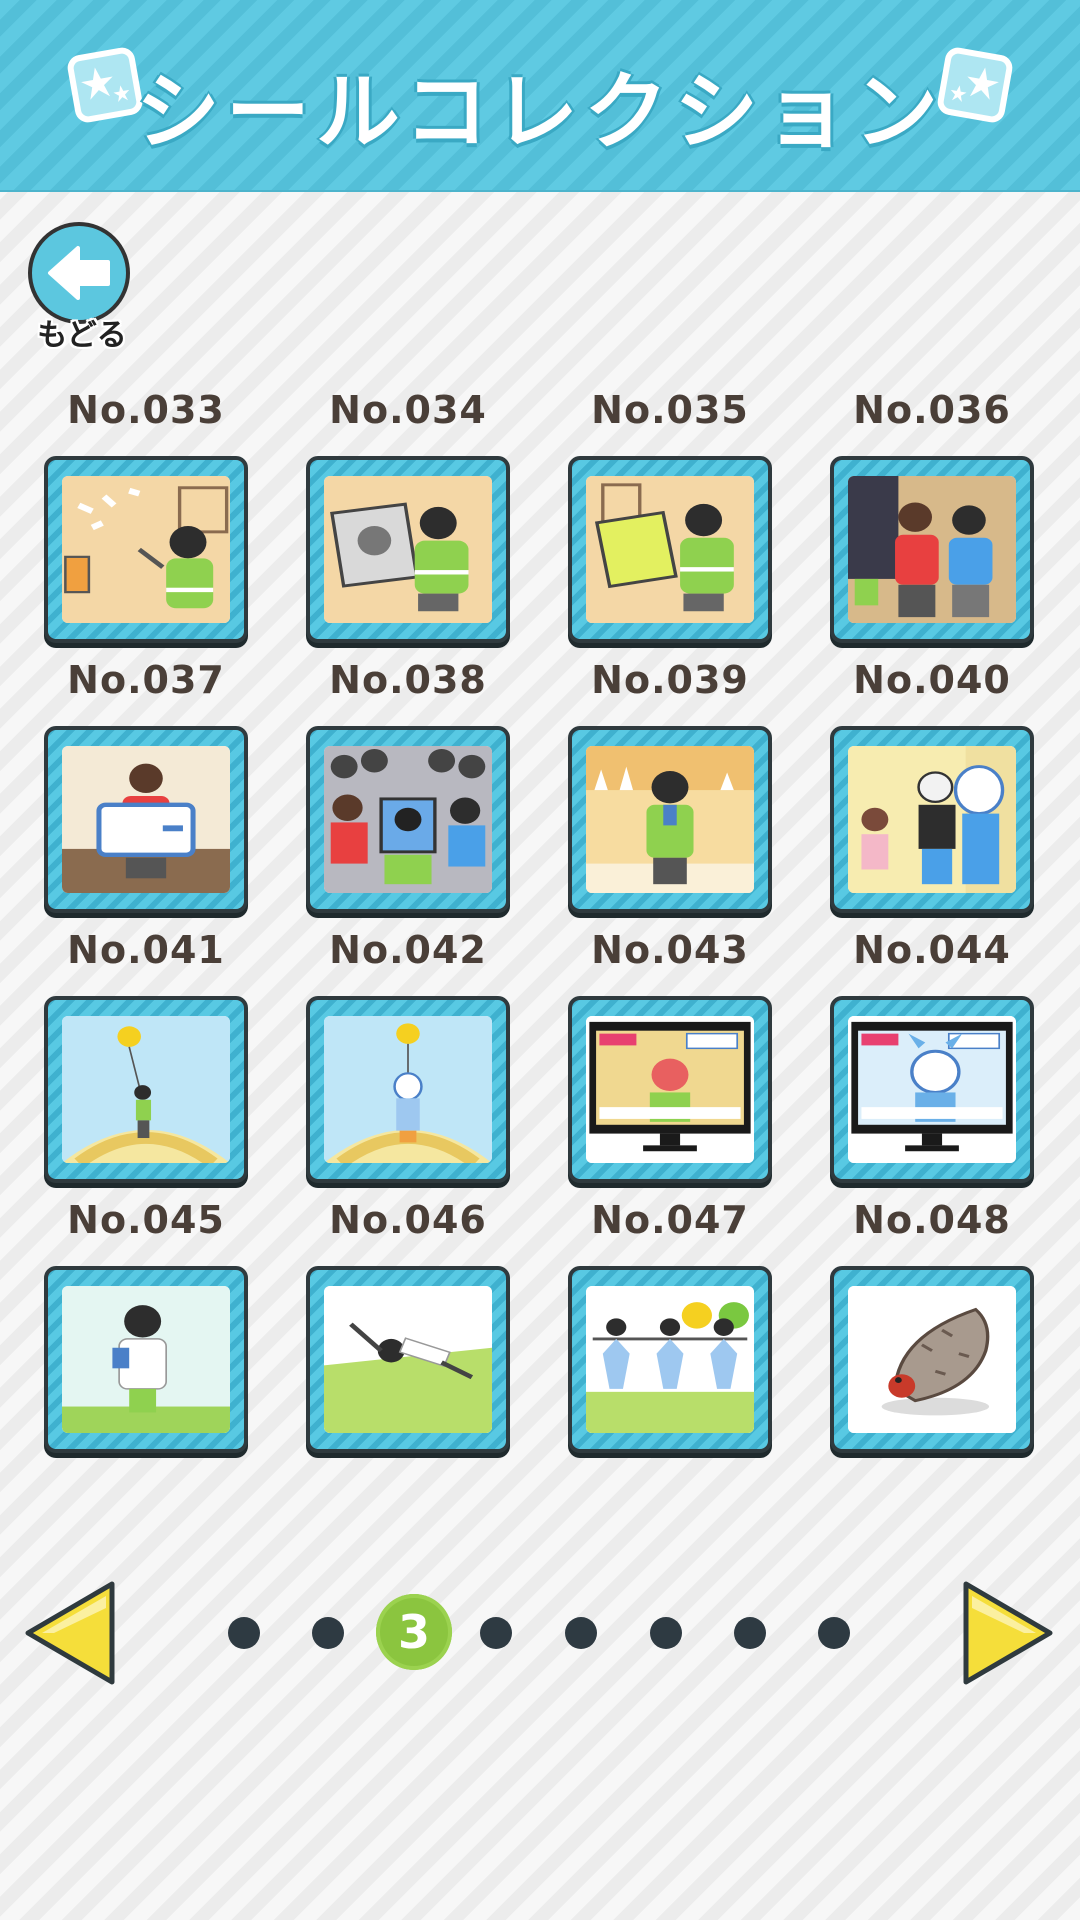 The width and height of the screenshot is (1080, 1920). I want to click on sticker-number: No.039, so click(670, 680).